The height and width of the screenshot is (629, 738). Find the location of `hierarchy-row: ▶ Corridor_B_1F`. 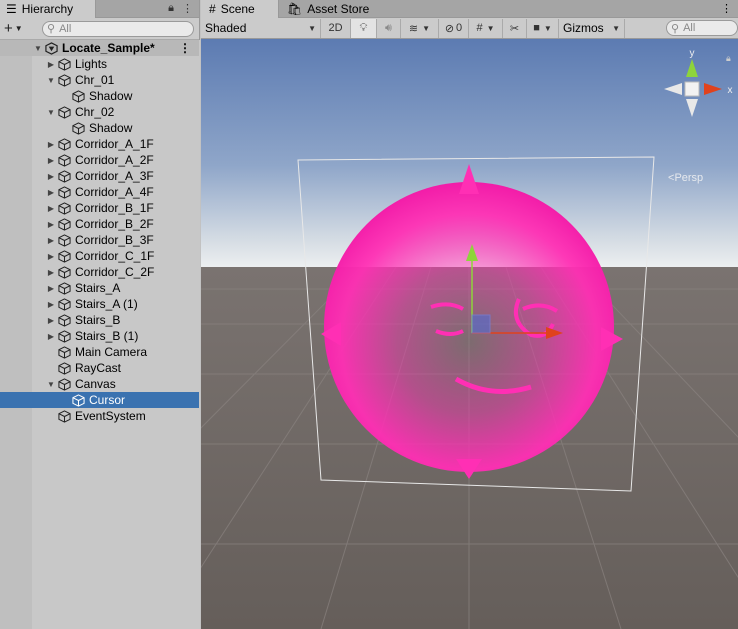

hierarchy-row: ▶ Corridor_B_1F is located at coordinates (99, 208).